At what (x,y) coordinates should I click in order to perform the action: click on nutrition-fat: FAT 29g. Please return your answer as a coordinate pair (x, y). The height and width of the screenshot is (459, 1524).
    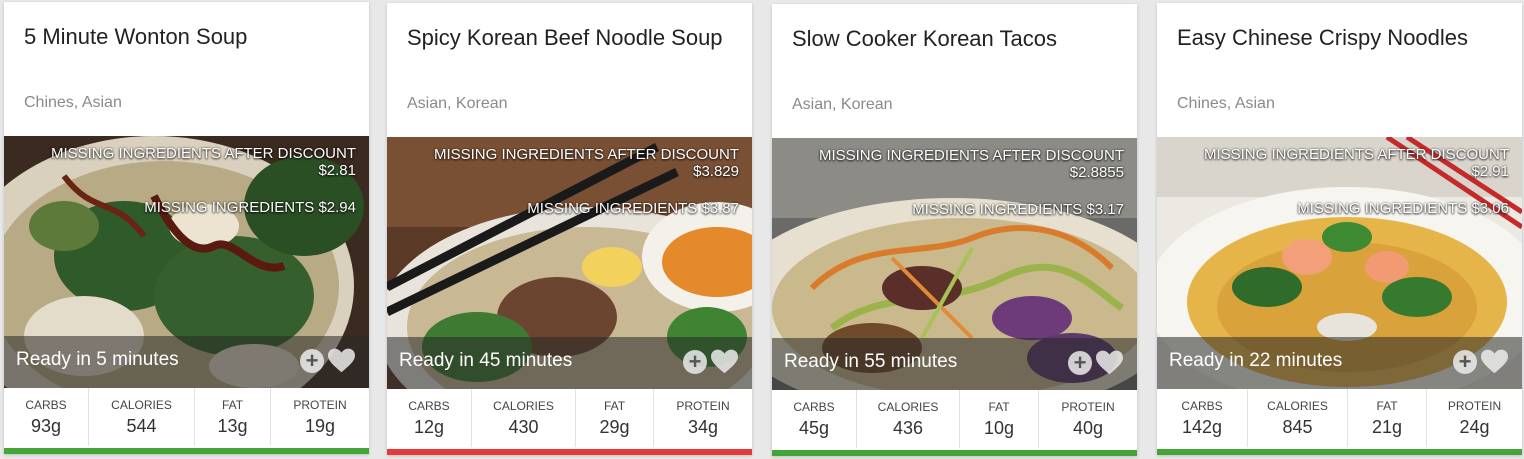
    Looking at the image, I should click on (615, 418).